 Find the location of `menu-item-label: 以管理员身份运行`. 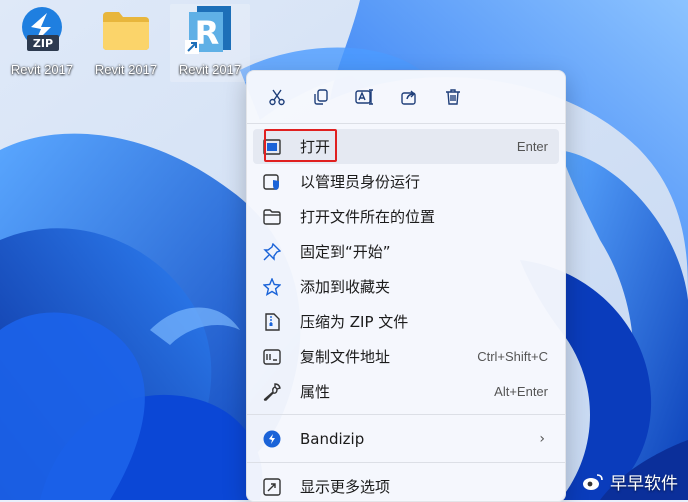

menu-item-label: 以管理员身份运行 is located at coordinates (360, 182).